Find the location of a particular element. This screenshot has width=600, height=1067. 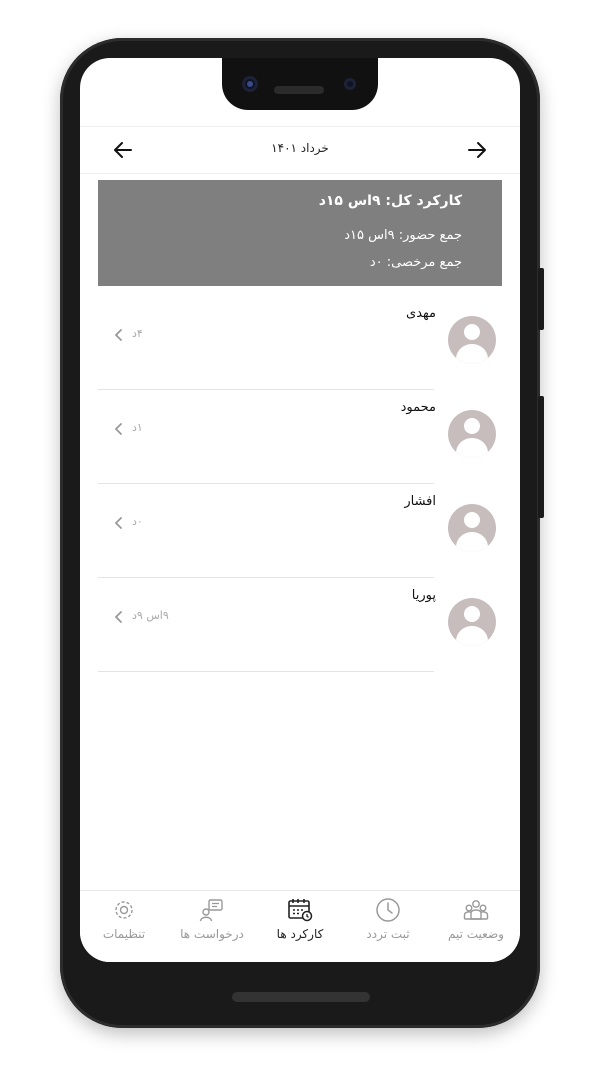

settings-icon is located at coordinates (124, 910).